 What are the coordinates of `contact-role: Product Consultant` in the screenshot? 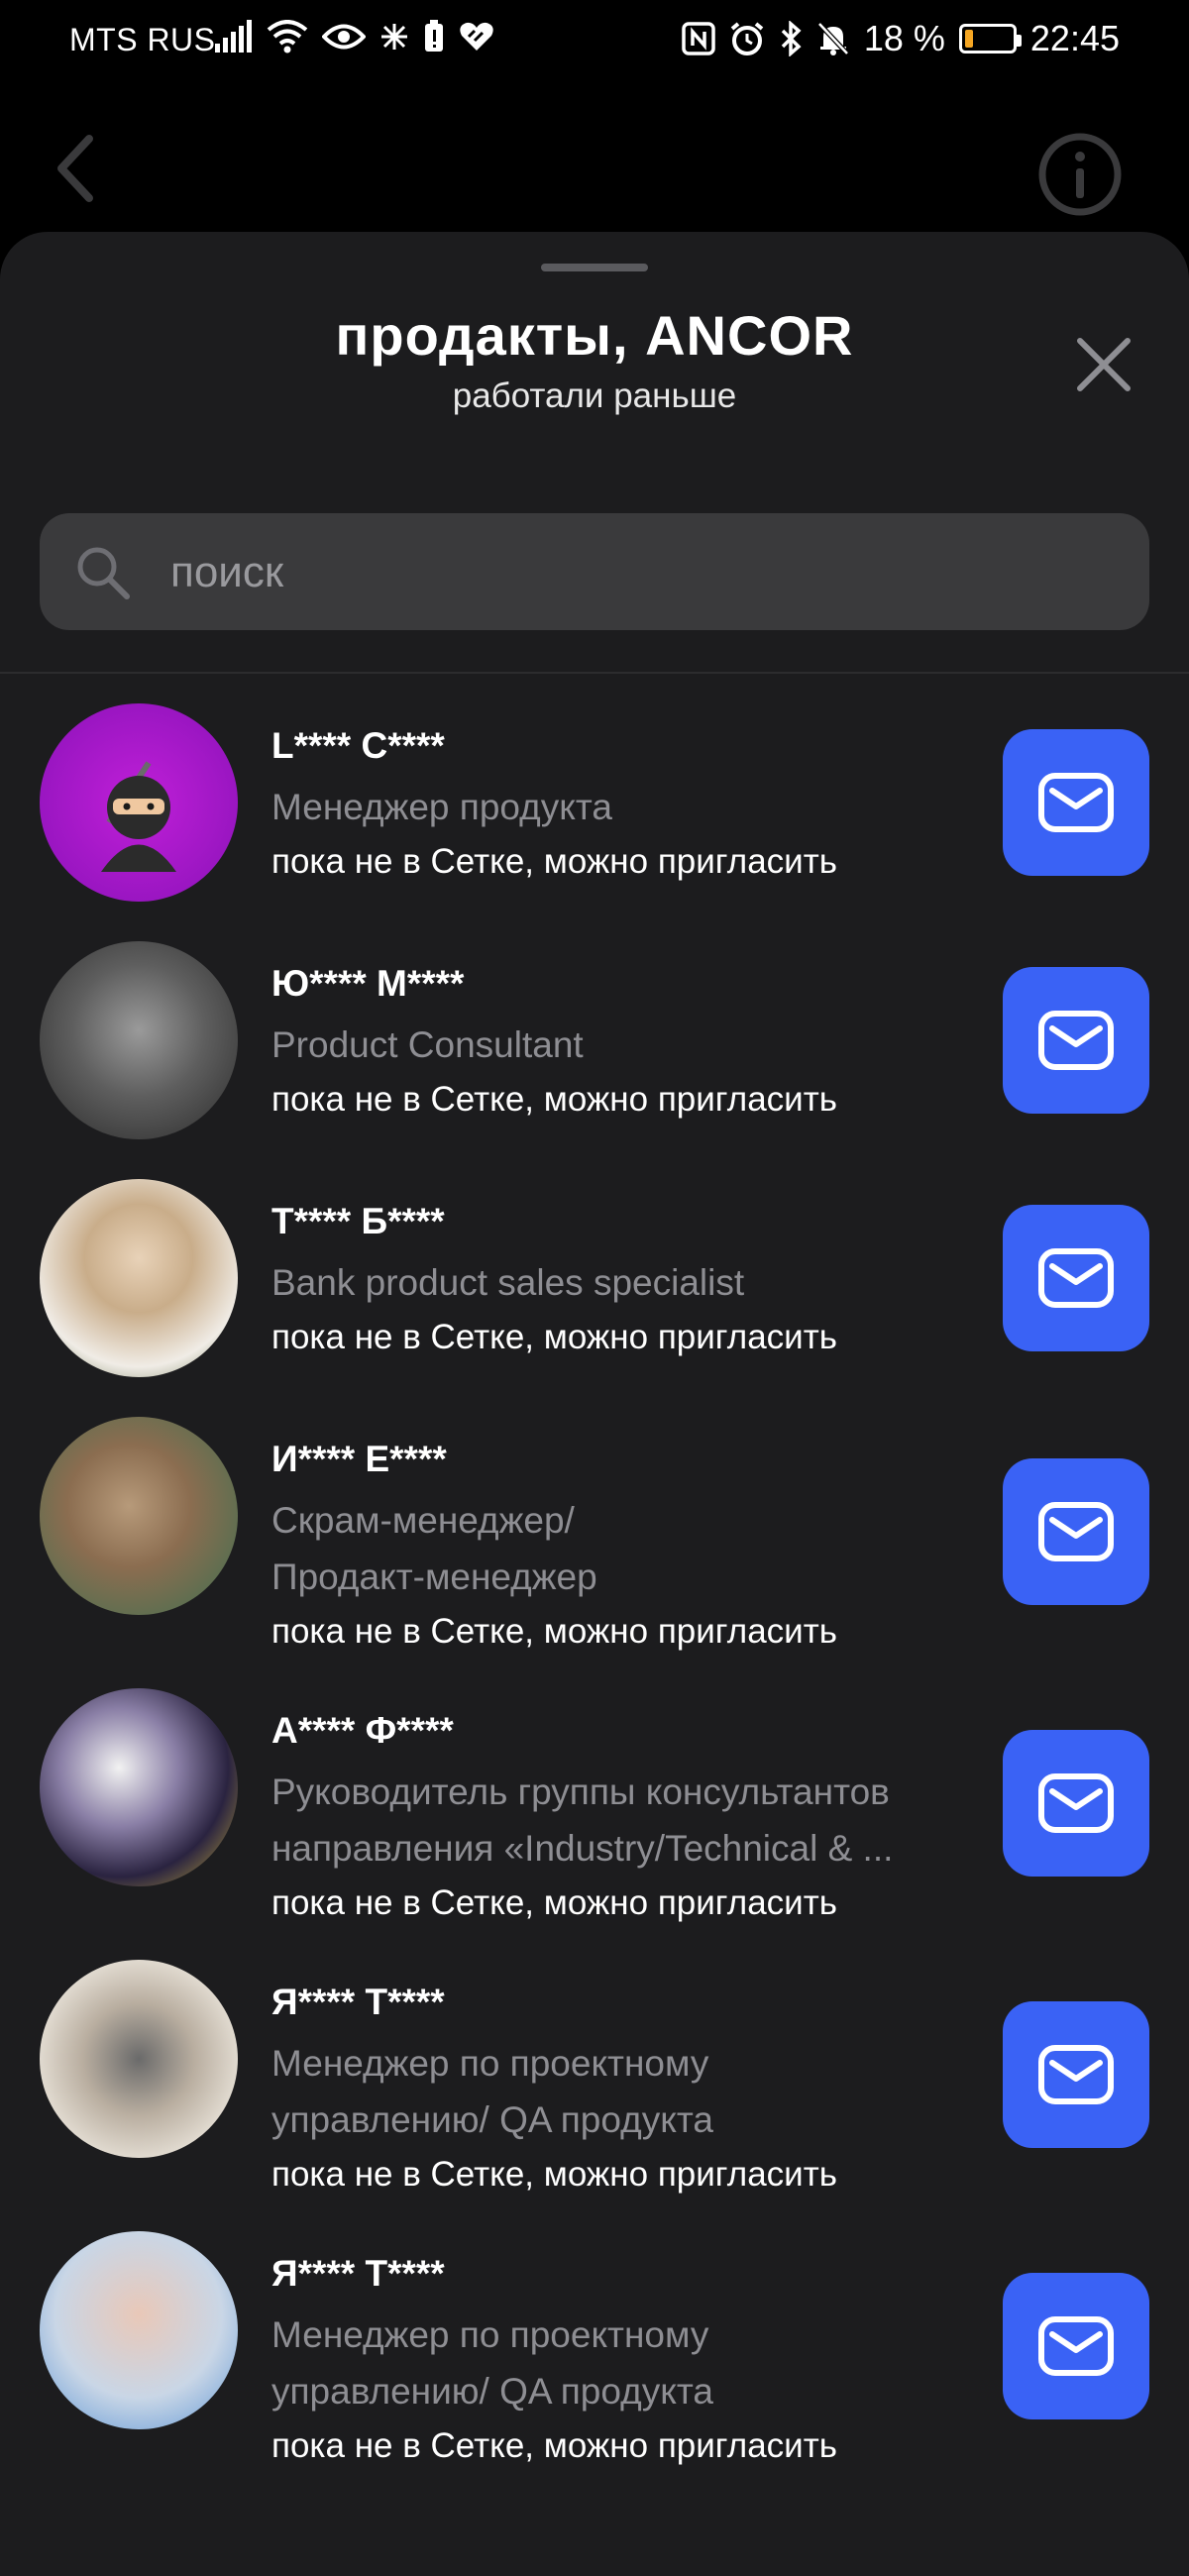 It's located at (428, 1044).